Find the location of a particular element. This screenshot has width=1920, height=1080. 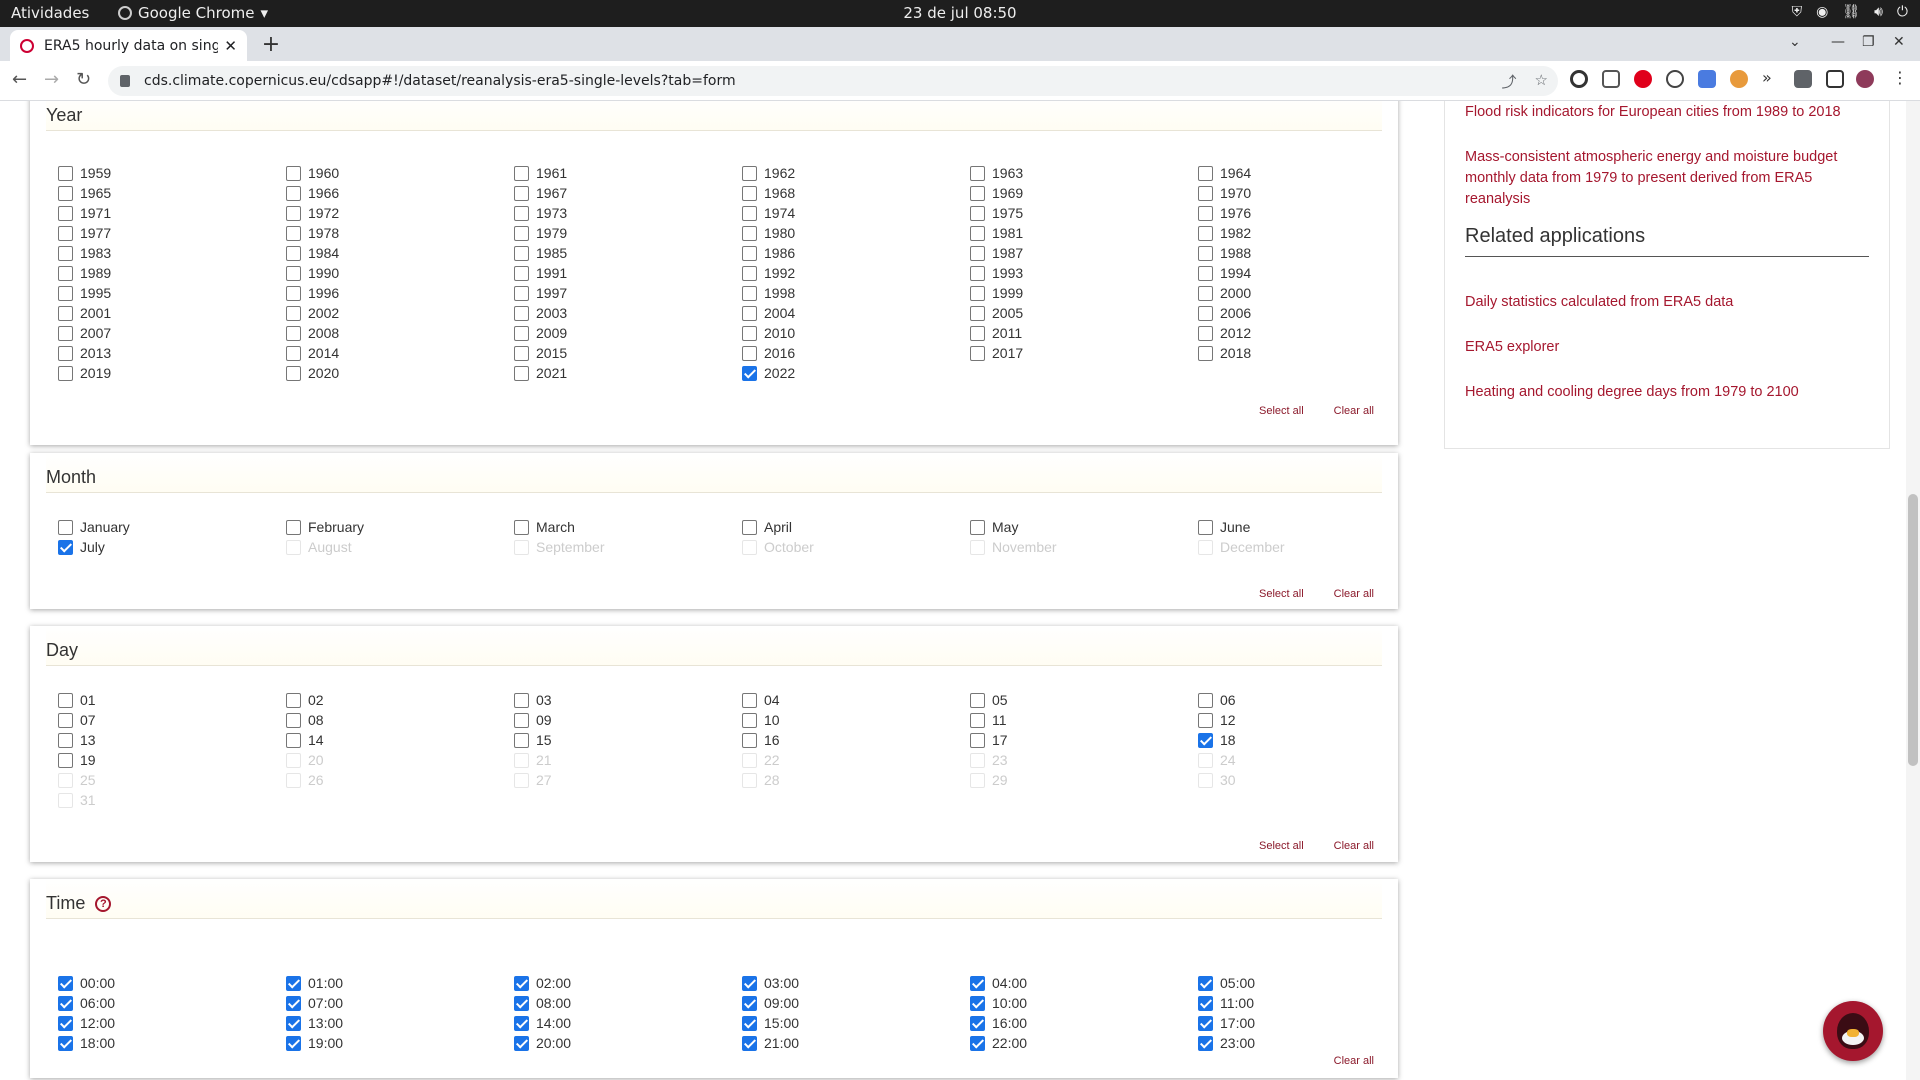

restore-icon: ❐ is located at coordinates (1868, 42).